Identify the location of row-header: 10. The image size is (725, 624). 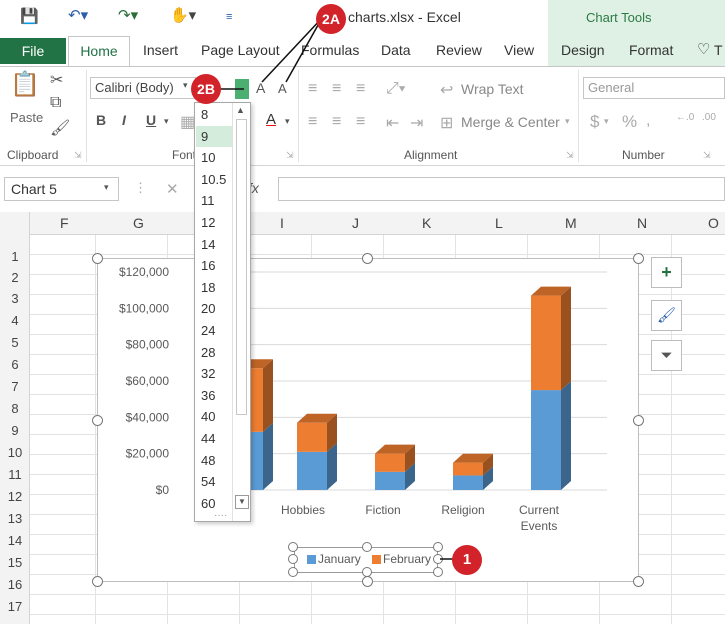
(15, 452).